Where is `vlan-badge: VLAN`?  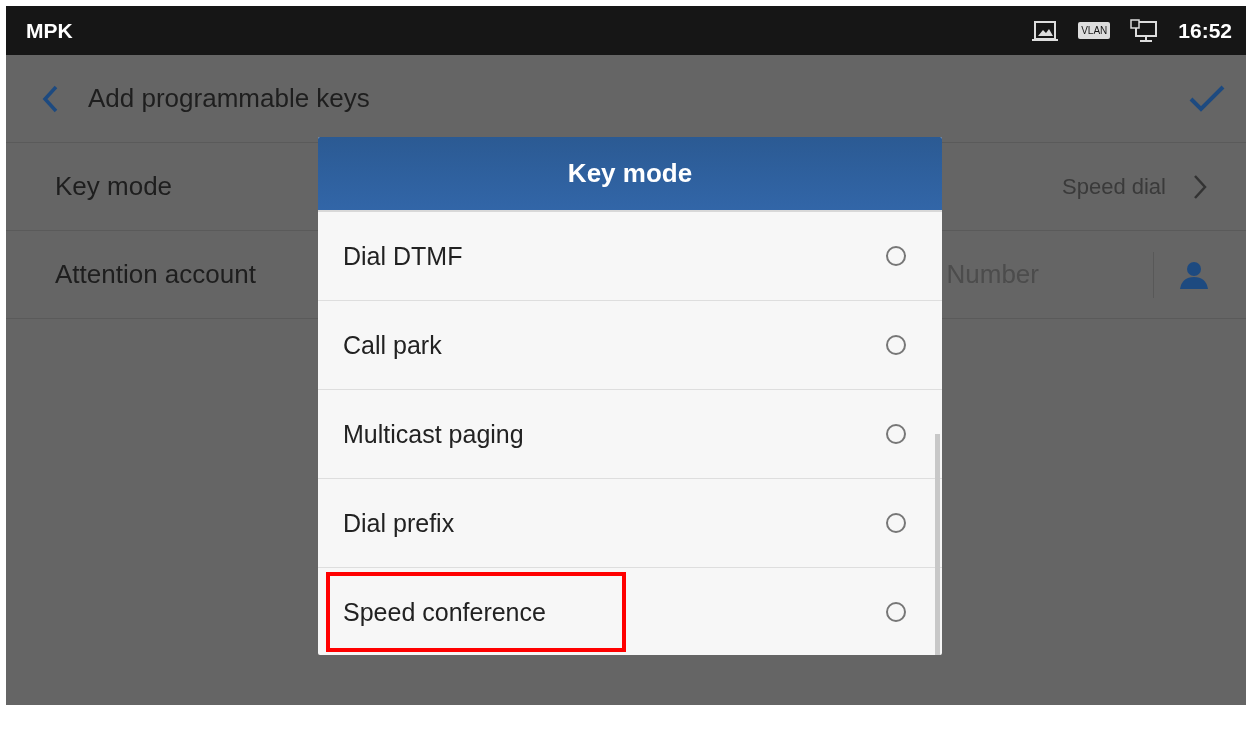
vlan-badge: VLAN is located at coordinates (1094, 30).